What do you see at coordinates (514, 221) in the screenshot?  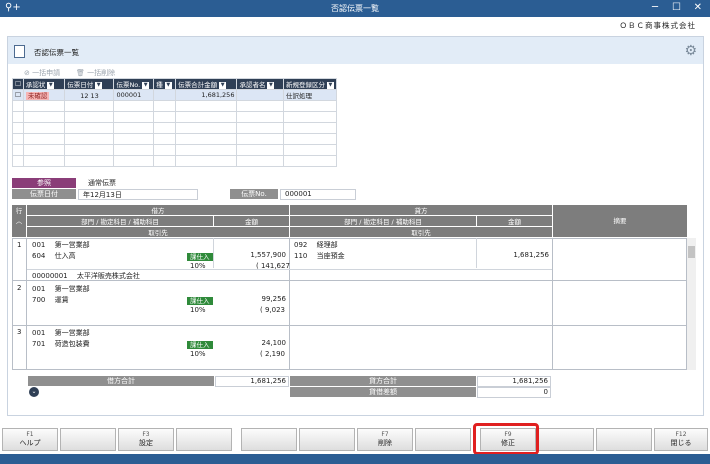 I see `credit-amount-header: 金額` at bounding box center [514, 221].